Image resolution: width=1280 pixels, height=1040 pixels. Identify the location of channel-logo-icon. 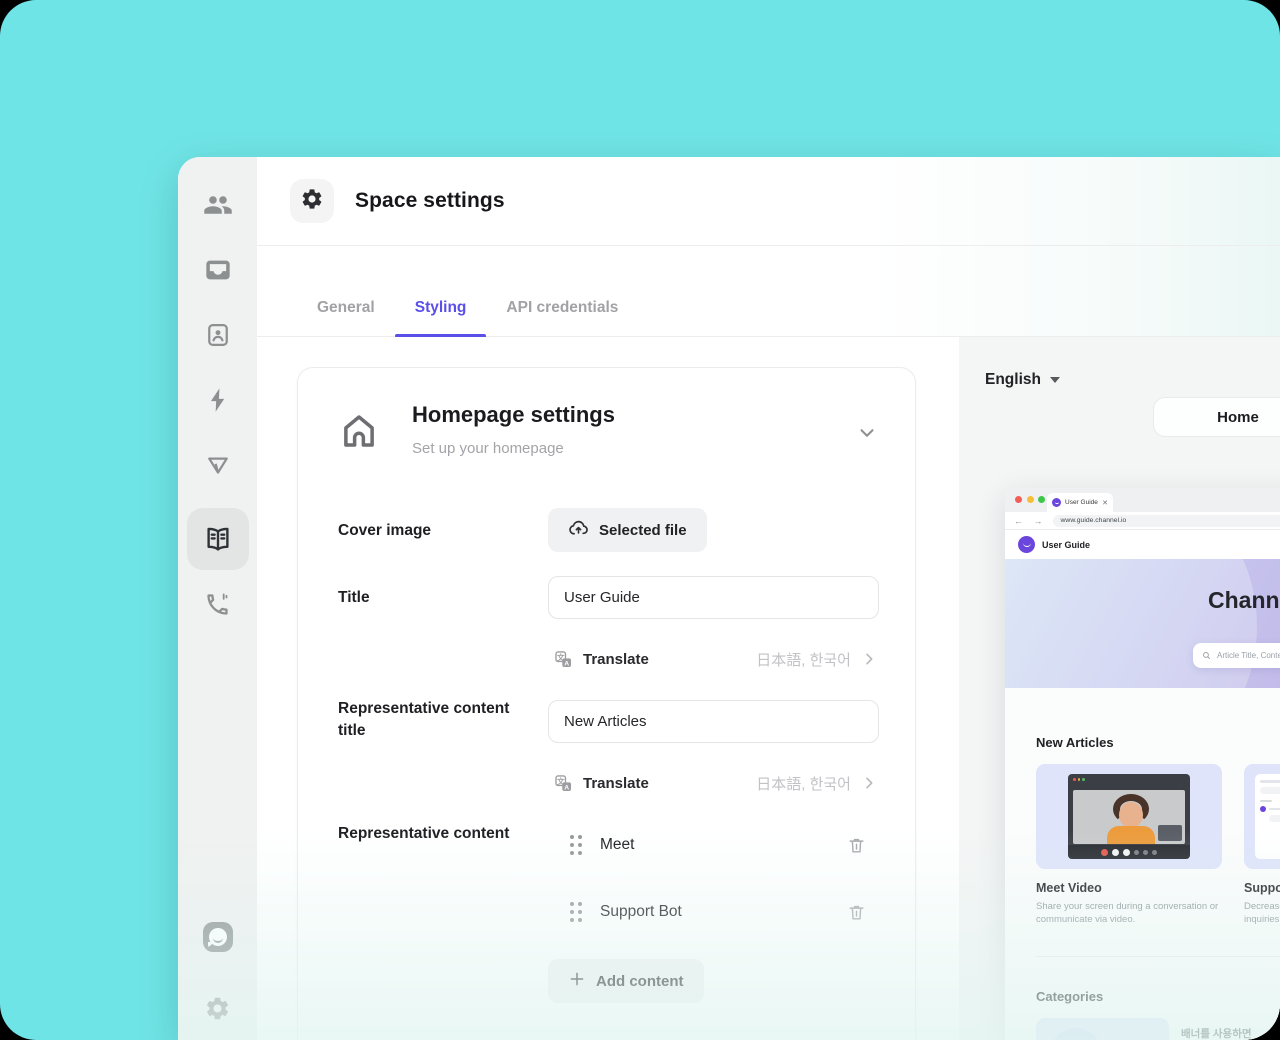
(1056, 502).